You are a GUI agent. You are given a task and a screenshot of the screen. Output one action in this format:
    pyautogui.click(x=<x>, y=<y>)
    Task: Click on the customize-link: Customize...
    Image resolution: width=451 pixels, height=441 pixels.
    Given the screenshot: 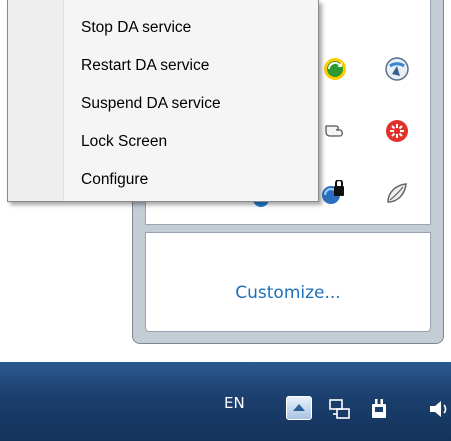 What is the action you would take?
    pyautogui.click(x=288, y=293)
    